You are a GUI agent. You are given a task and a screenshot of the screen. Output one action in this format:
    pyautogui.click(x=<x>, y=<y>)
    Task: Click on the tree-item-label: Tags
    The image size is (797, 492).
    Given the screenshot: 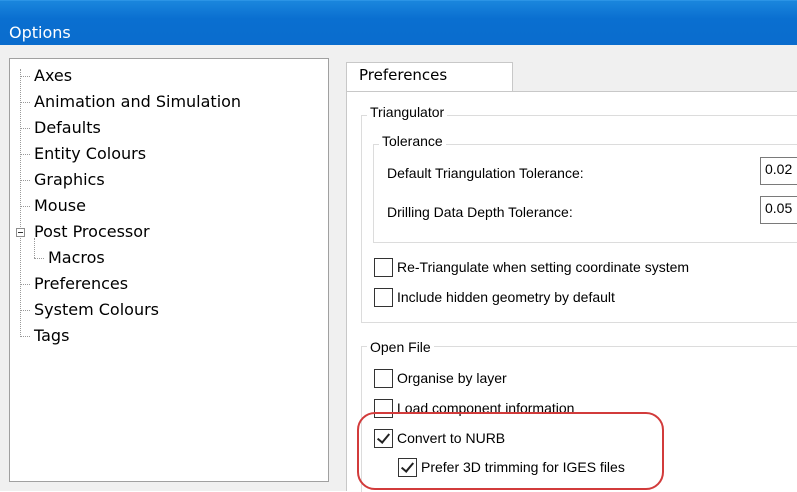 What is the action you would take?
    pyautogui.click(x=52, y=335)
    